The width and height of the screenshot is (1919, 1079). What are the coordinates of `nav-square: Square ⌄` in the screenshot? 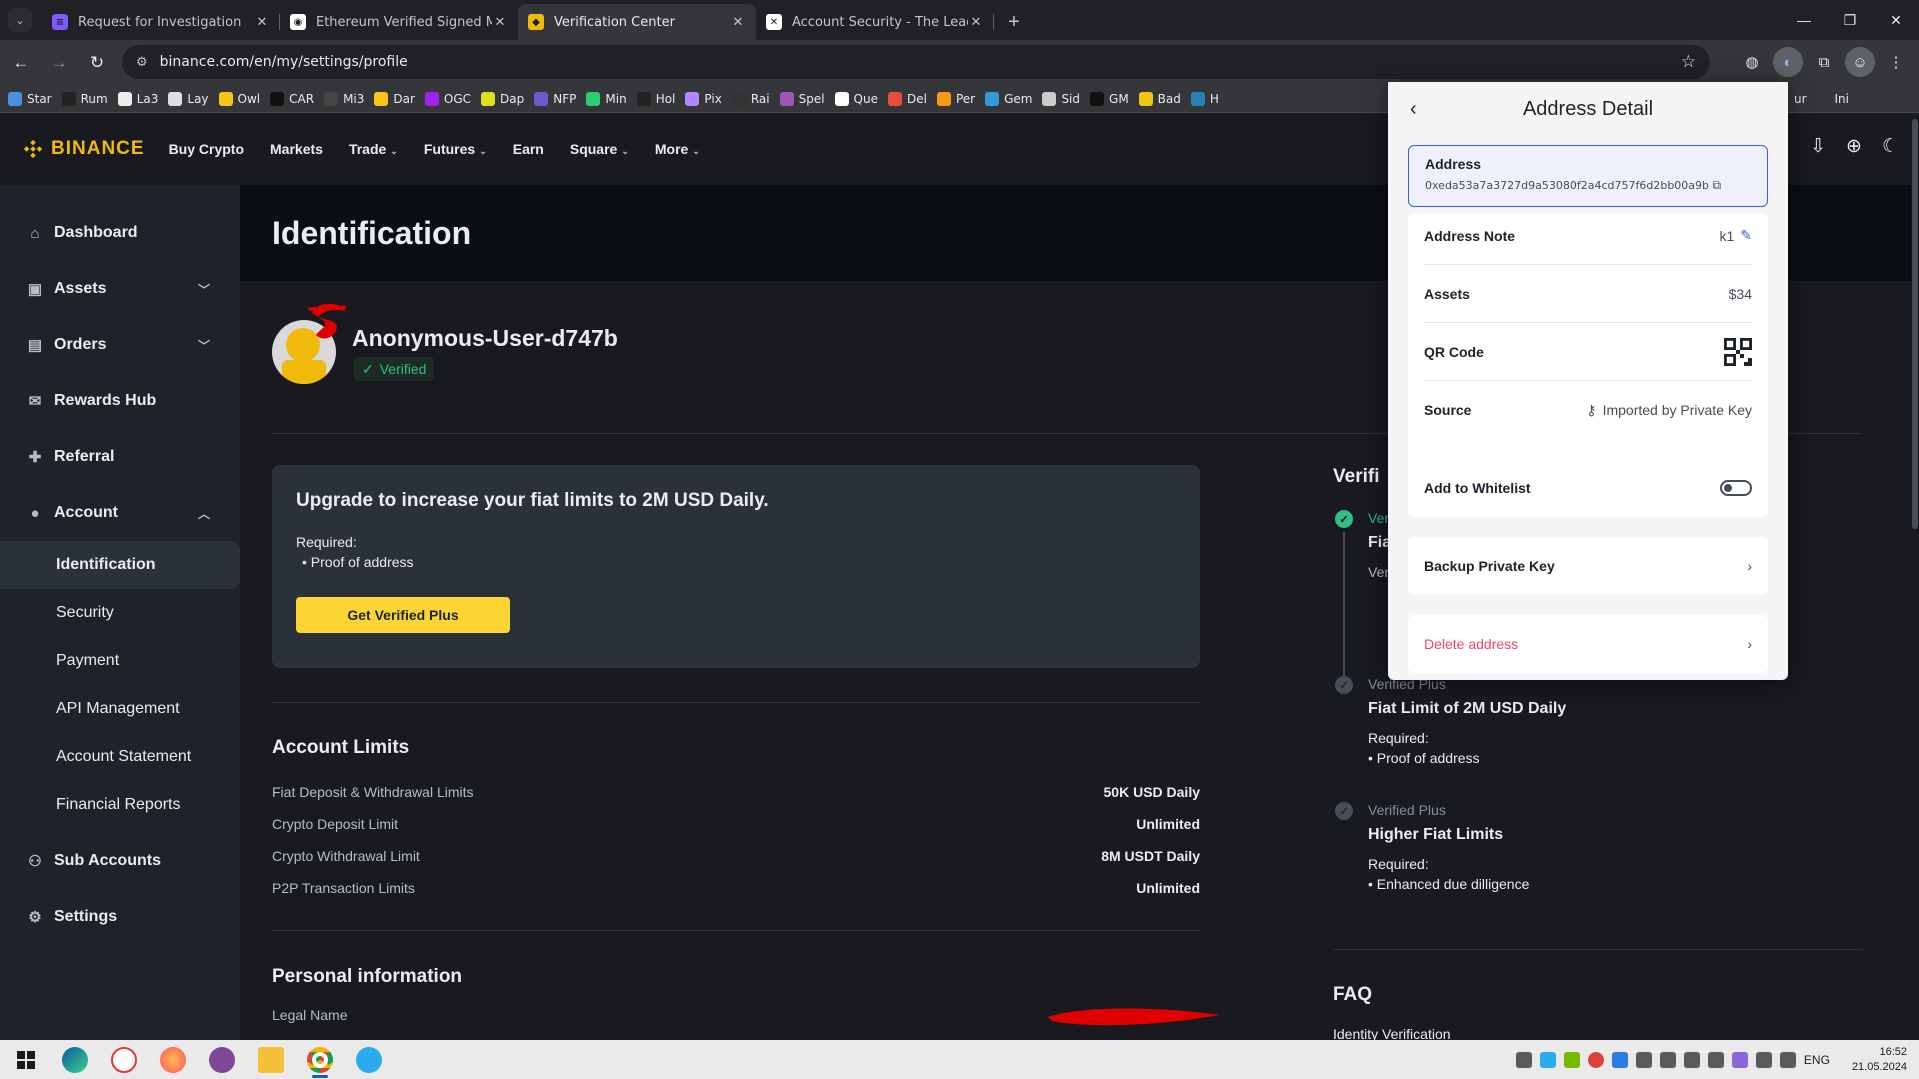 It's located at (599, 149).